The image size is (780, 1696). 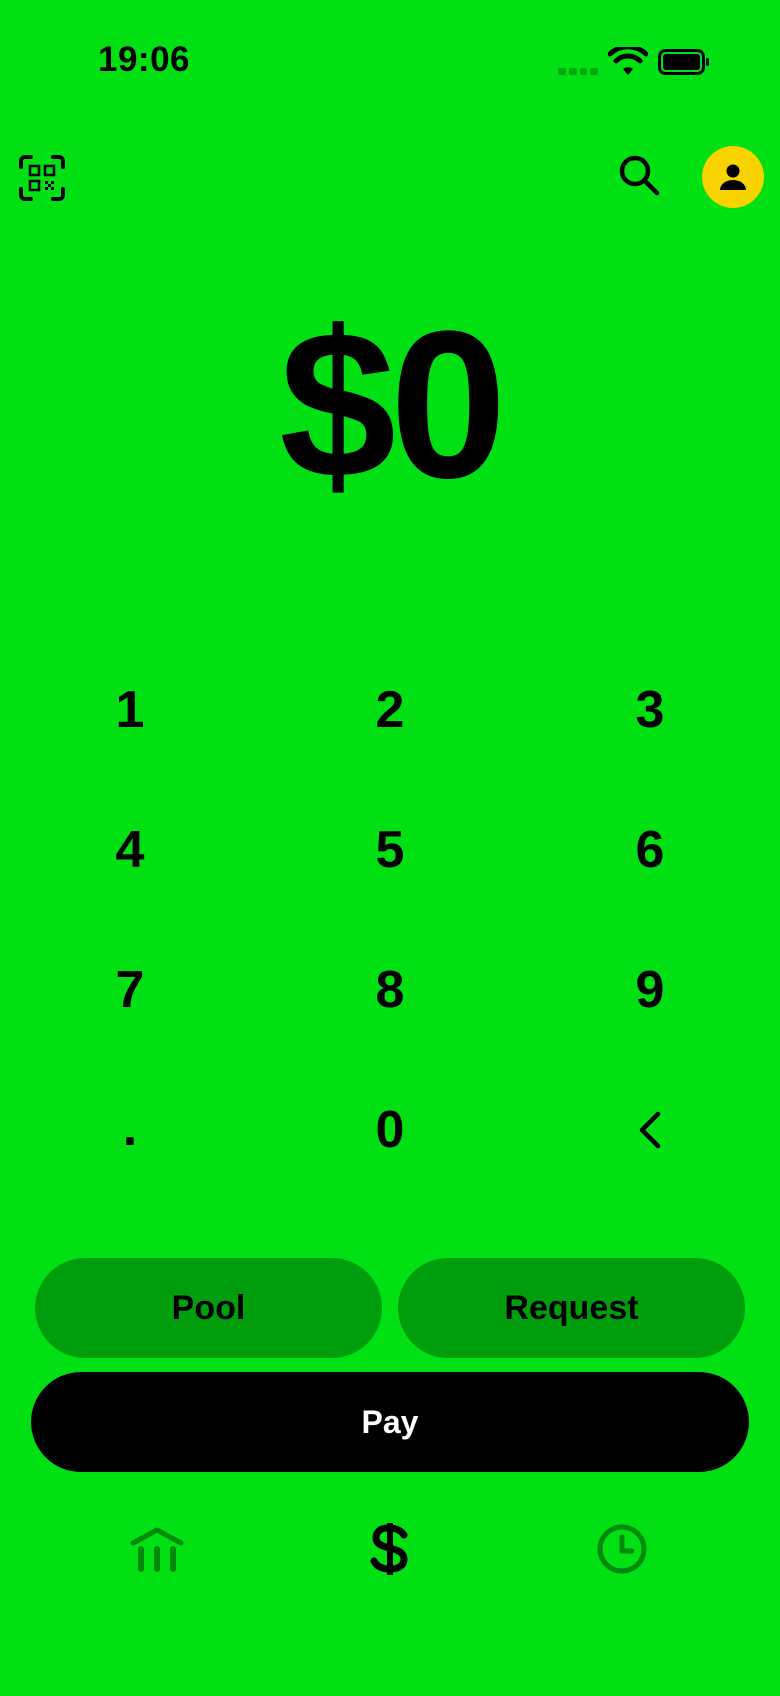 What do you see at coordinates (650, 850) in the screenshot?
I see `key-6: 6` at bounding box center [650, 850].